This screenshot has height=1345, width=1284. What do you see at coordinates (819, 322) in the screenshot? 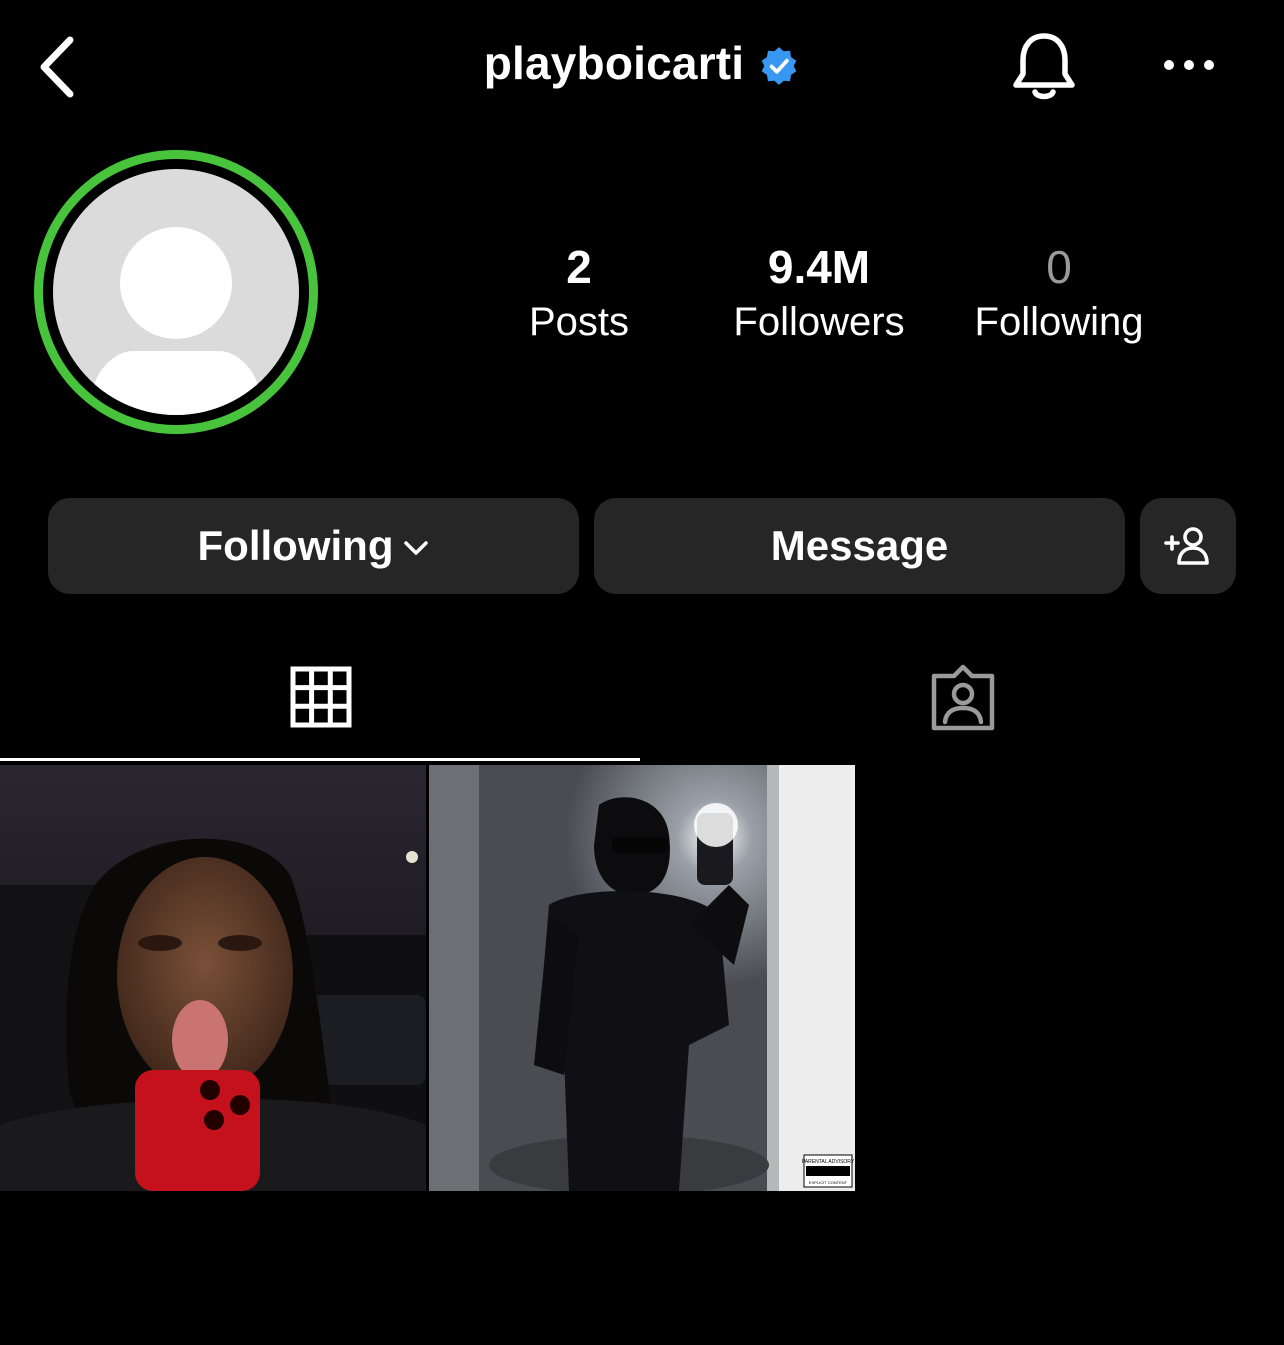
I see `followers-label: Followers` at bounding box center [819, 322].